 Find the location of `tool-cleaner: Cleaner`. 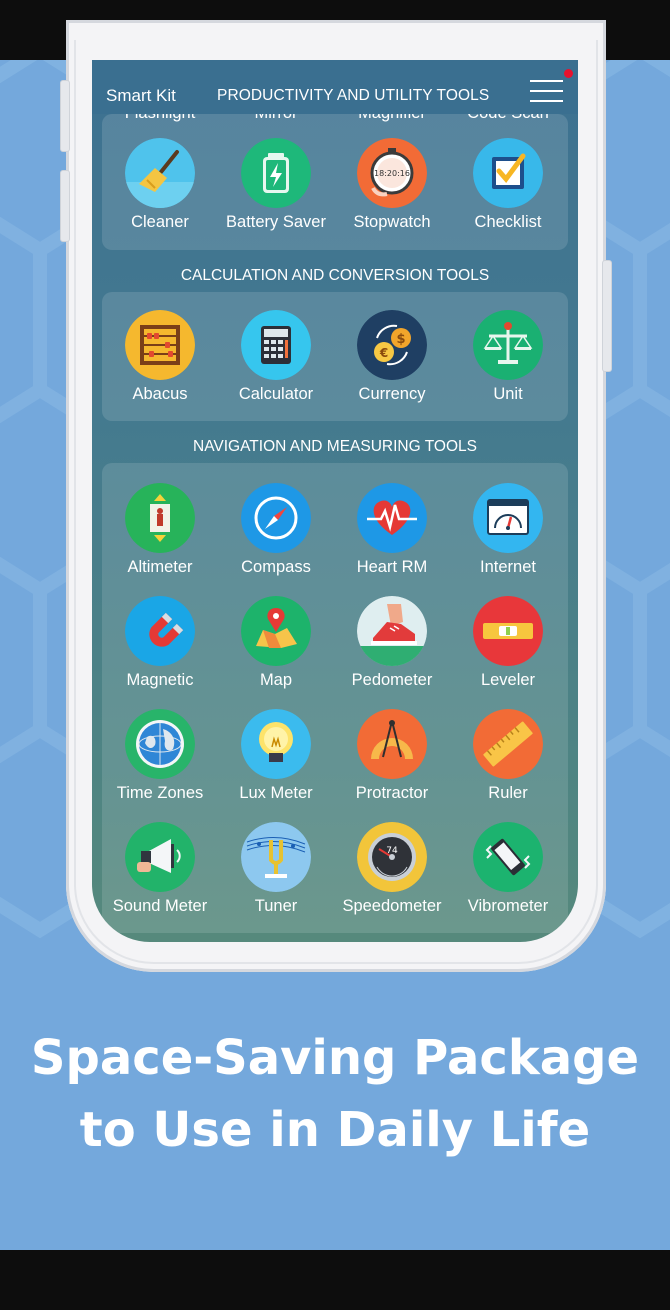

tool-cleaner: Cleaner is located at coordinates (160, 194).